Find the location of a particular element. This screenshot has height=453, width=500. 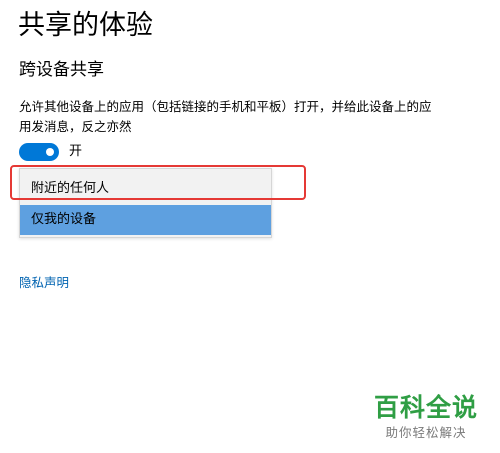

watermark-subtitle: 助你轻松解决 is located at coordinates (426, 432).